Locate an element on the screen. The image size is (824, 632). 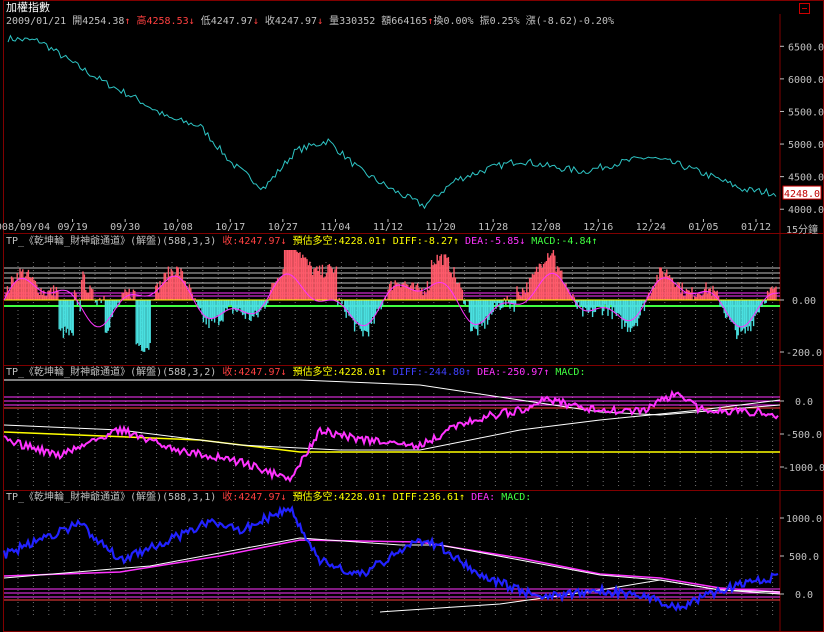
price-axis-label: 5500.0 is located at coordinates (806, 112).